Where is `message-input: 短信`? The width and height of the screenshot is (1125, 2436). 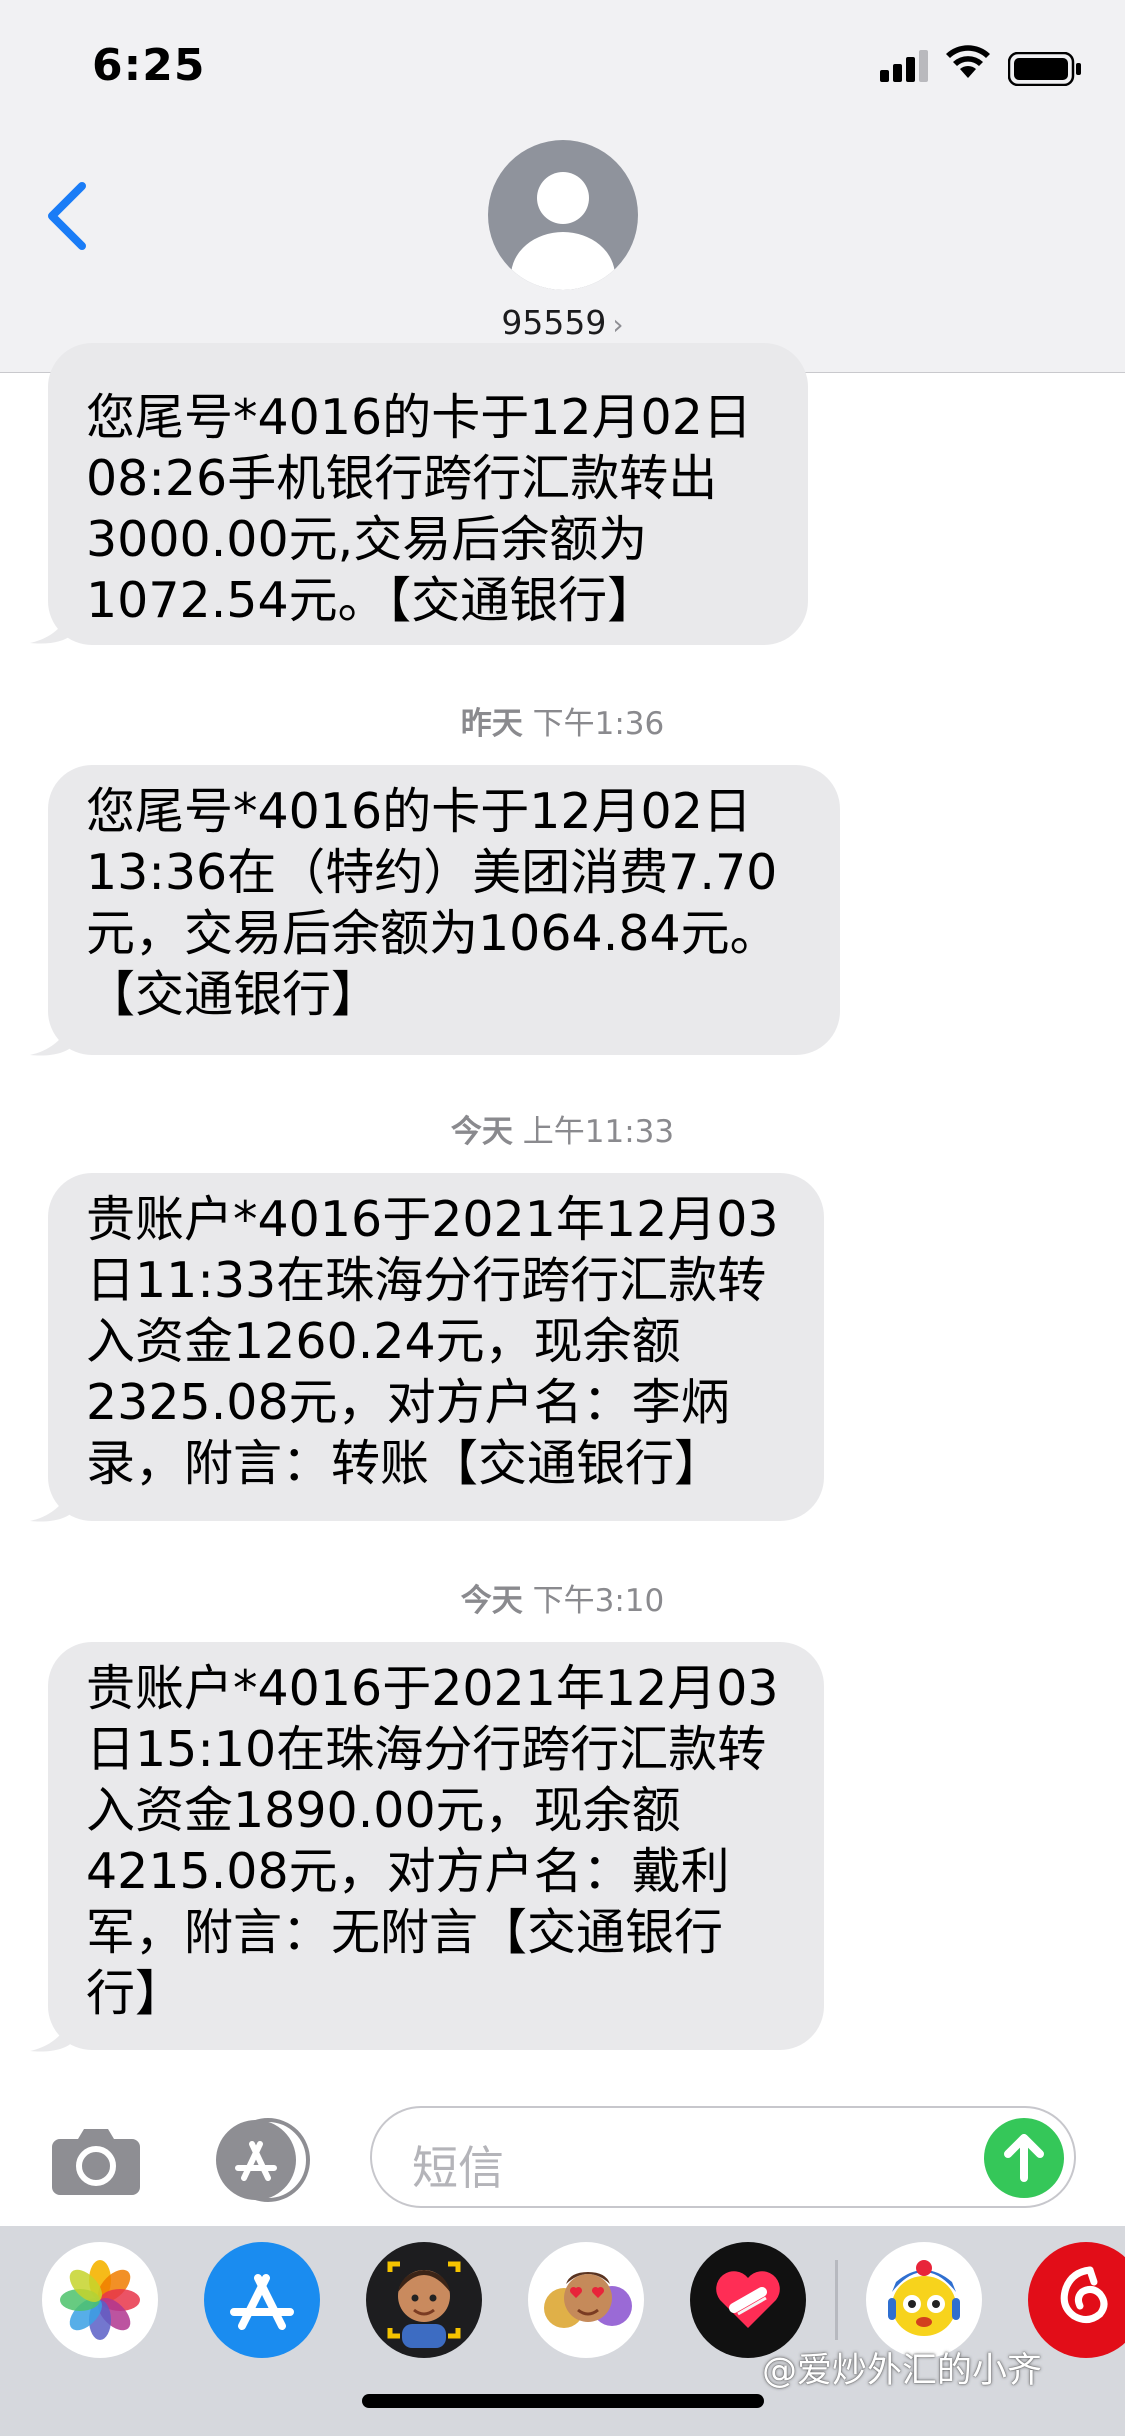
message-input: 短信 is located at coordinates (723, 2157).